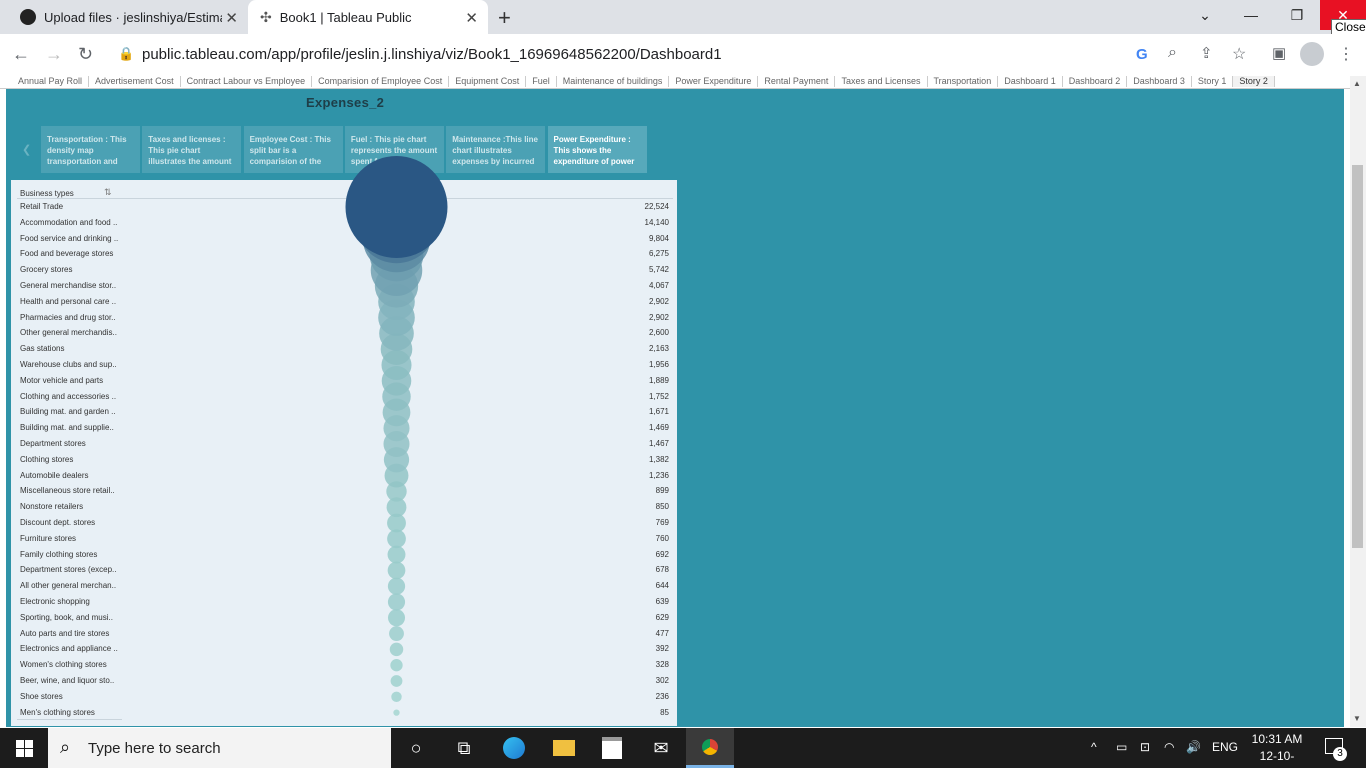 This screenshot has height=782, width=1366. Describe the element at coordinates (613, 81) in the screenshot. I see `sheet-tab: Maintenance of buildings` at that location.